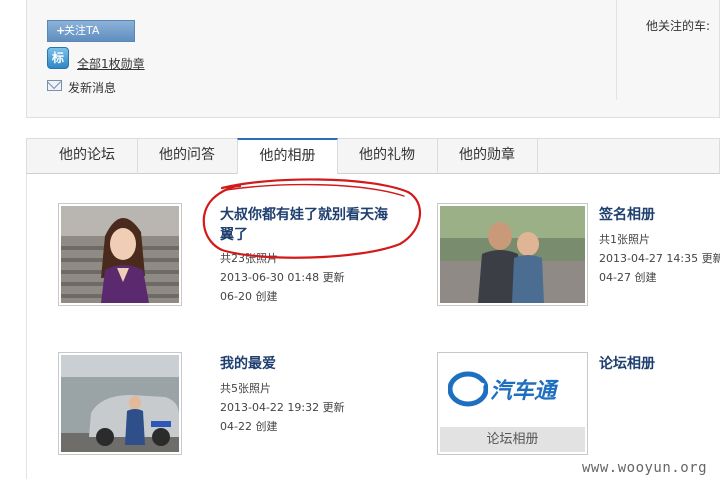  Describe the element at coordinates (282, 277) in the screenshot. I see `album-updated-1: 2013-06-30 01:48 更新` at that location.